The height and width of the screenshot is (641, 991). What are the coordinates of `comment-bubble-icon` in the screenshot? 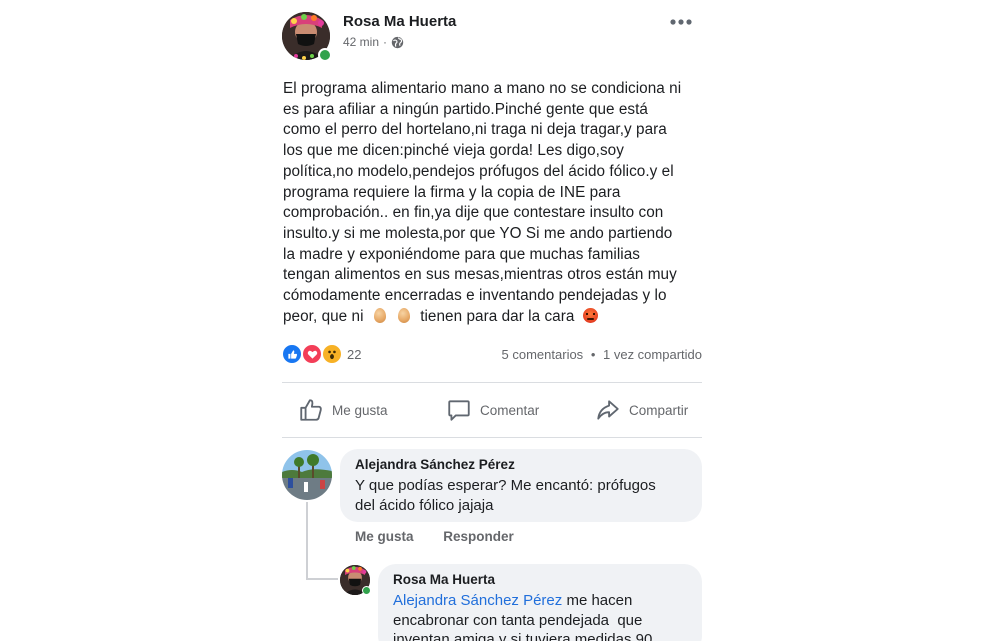 It's located at (459, 410).